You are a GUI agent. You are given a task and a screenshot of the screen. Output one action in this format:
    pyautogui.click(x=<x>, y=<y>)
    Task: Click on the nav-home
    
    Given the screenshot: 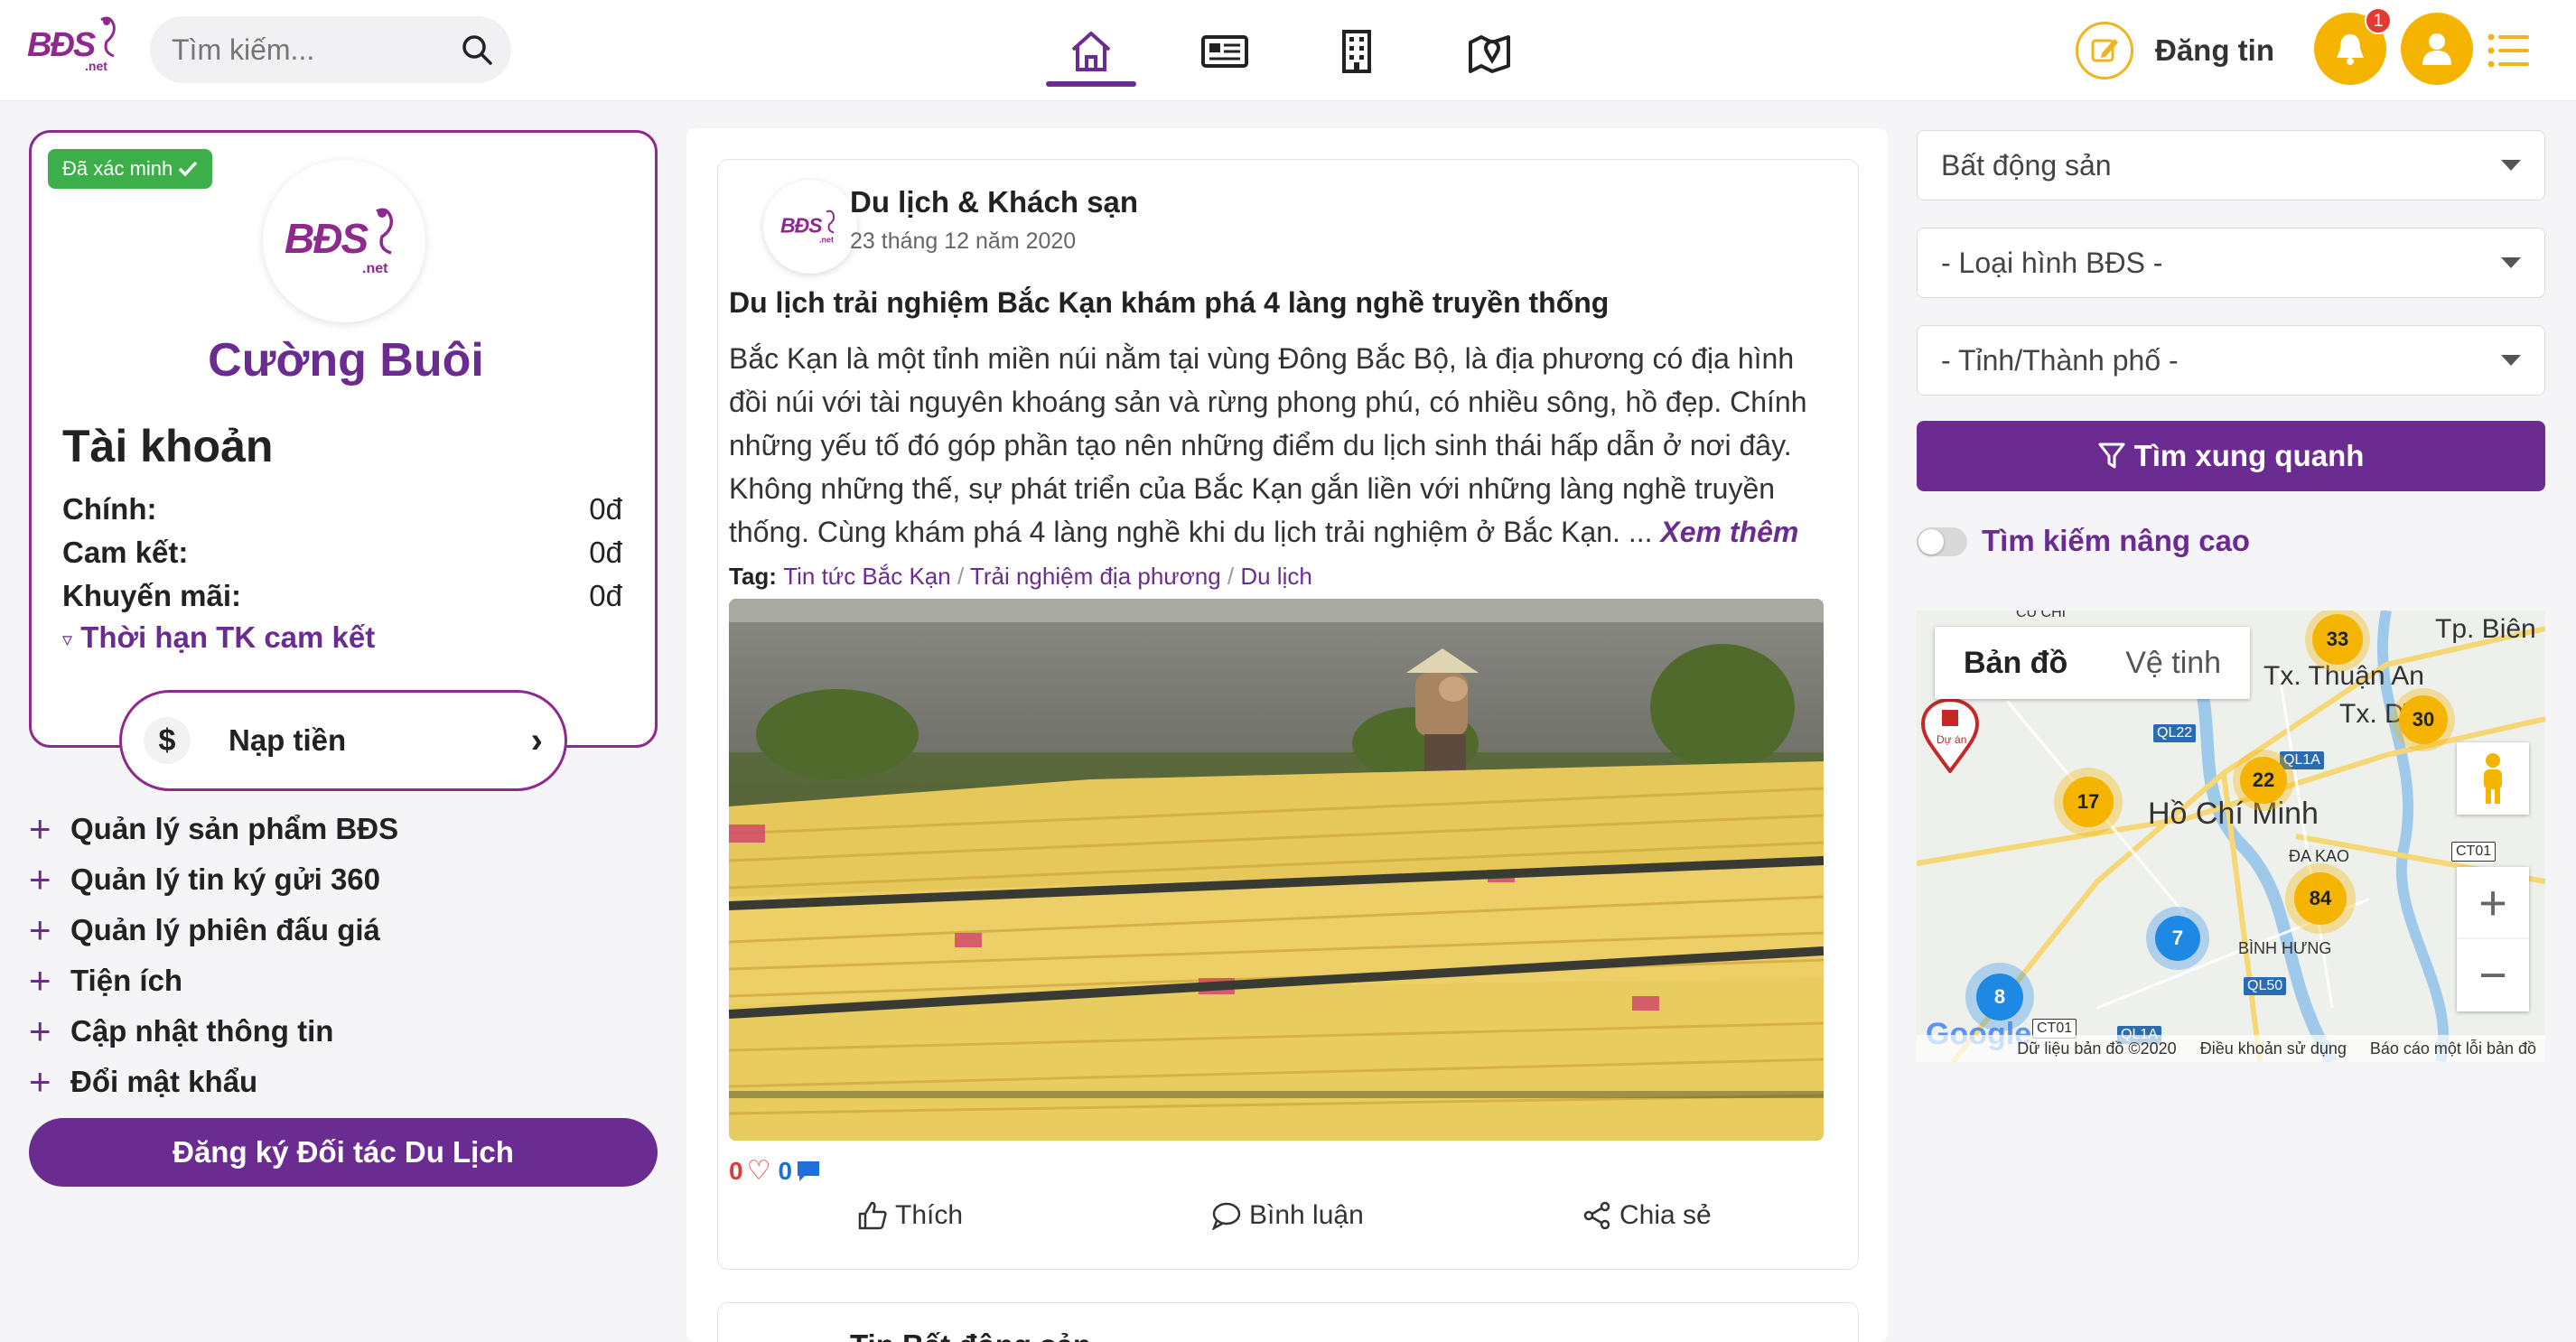 What is the action you would take?
    pyautogui.click(x=1091, y=51)
    